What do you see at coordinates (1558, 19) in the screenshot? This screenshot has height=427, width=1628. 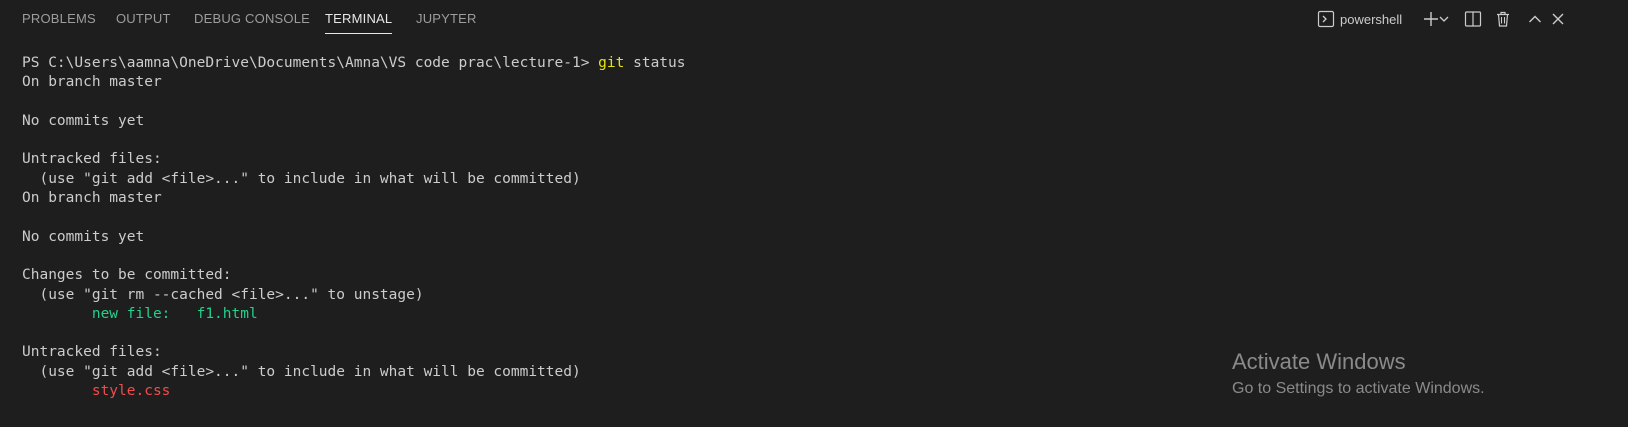 I see `close-icon` at bounding box center [1558, 19].